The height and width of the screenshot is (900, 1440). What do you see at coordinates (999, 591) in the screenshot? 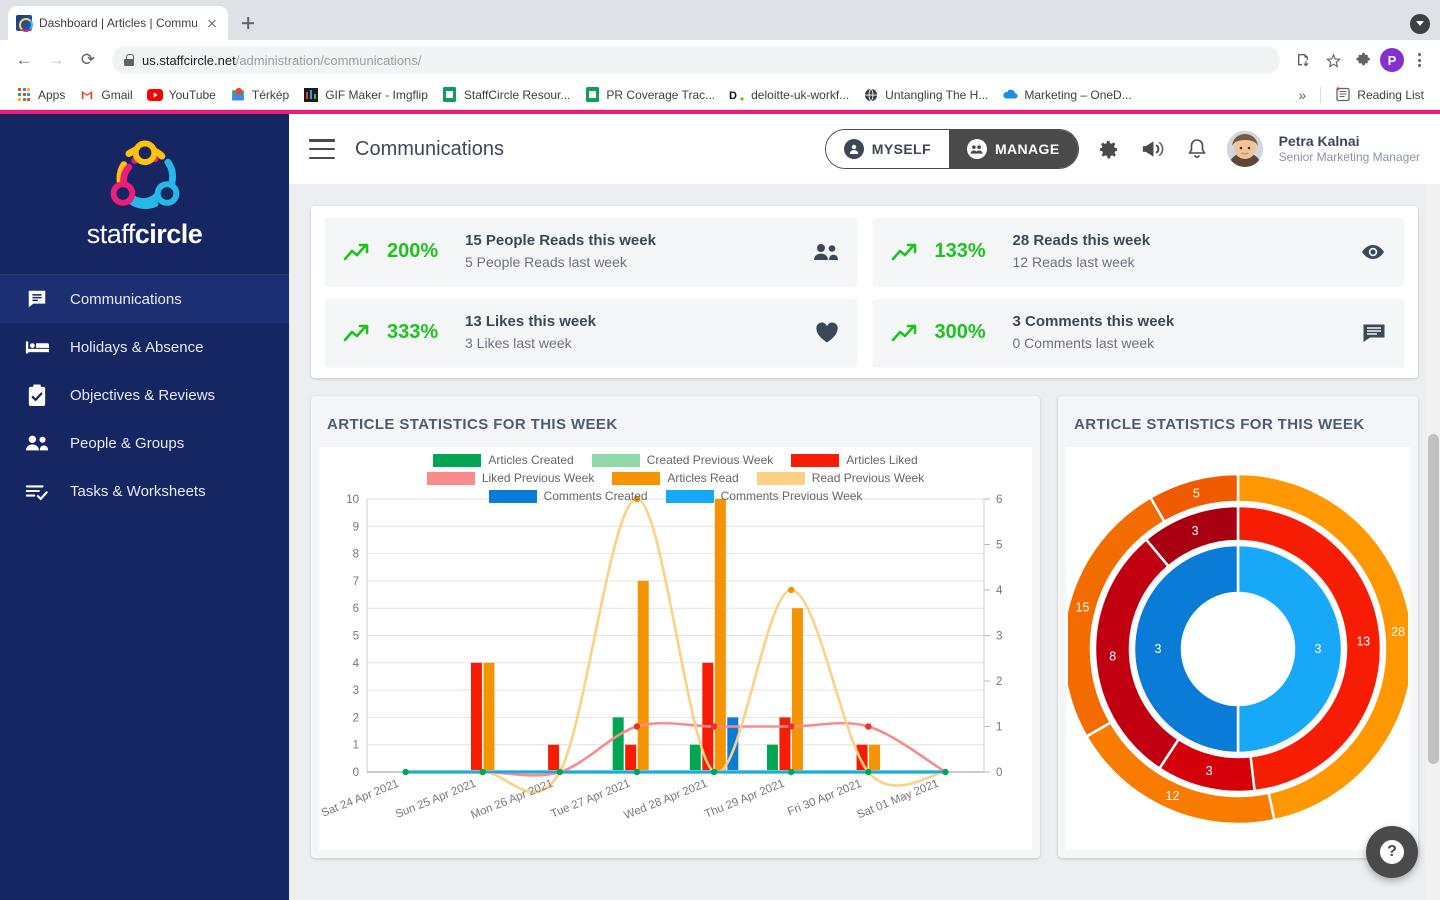
I see `svg-text: 4` at bounding box center [999, 591].